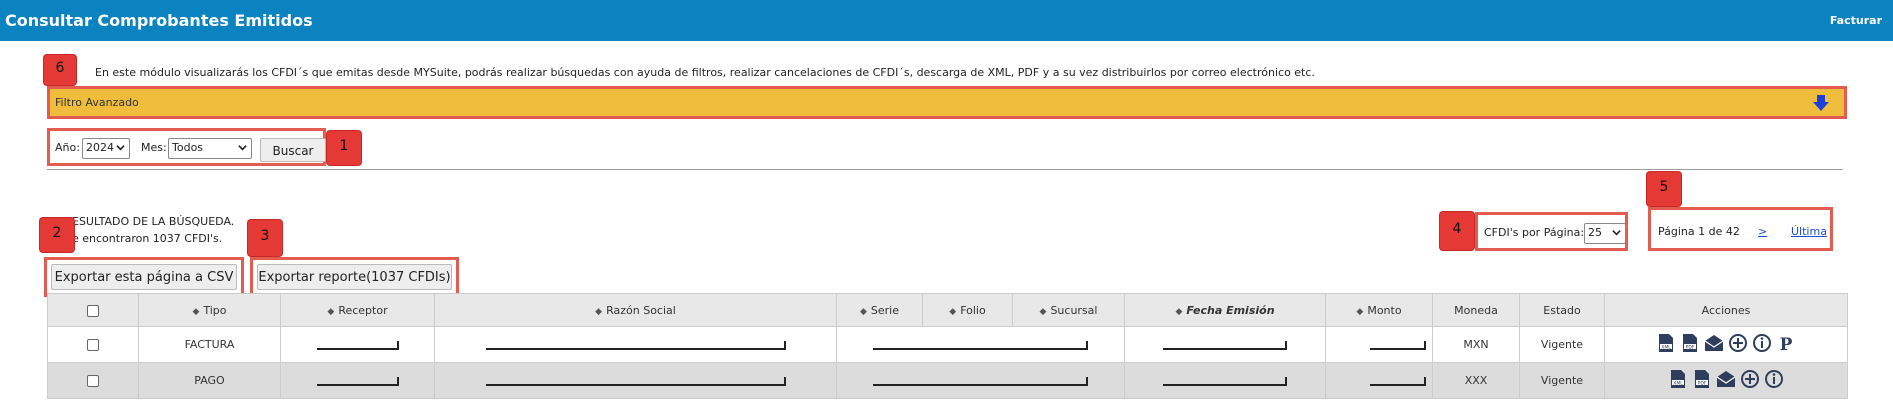 This screenshot has width=1893, height=414. I want to click on select-all-checkbox, so click(93, 310).